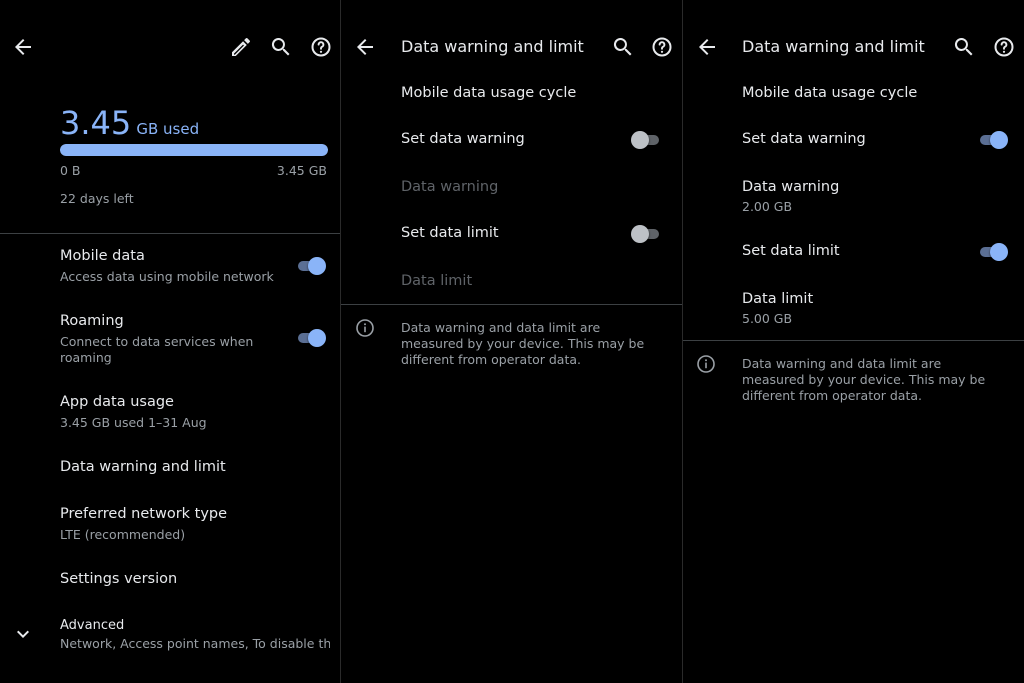 The height and width of the screenshot is (683, 1024). What do you see at coordinates (767, 206) in the screenshot?
I see `data-warning-value: 2.00 GB` at bounding box center [767, 206].